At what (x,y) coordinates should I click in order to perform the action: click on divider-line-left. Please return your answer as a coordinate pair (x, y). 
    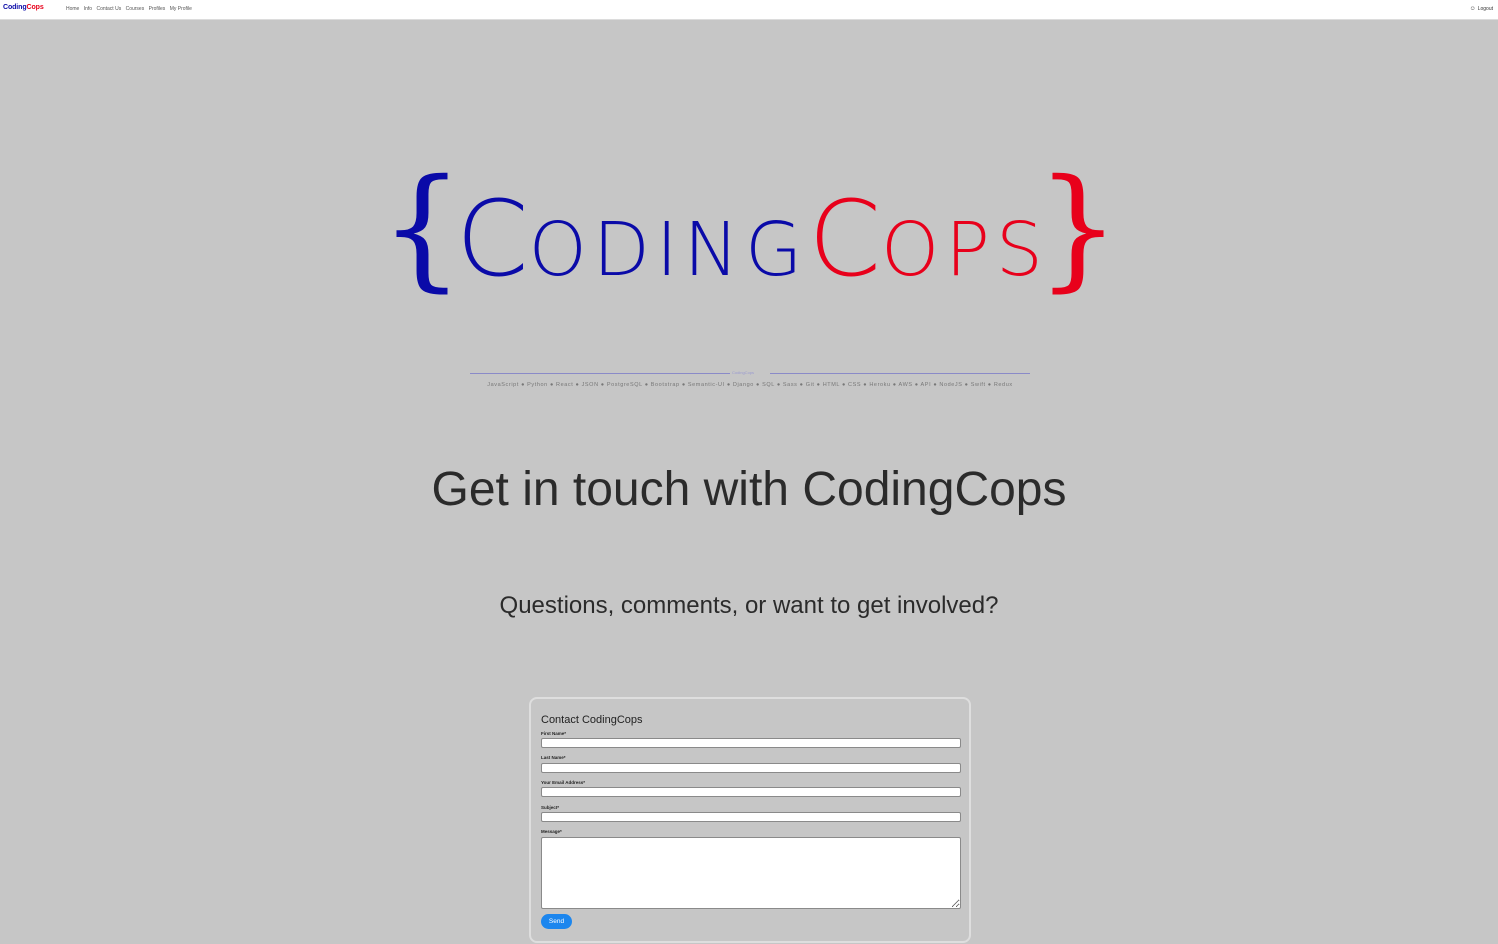
    Looking at the image, I should click on (600, 373).